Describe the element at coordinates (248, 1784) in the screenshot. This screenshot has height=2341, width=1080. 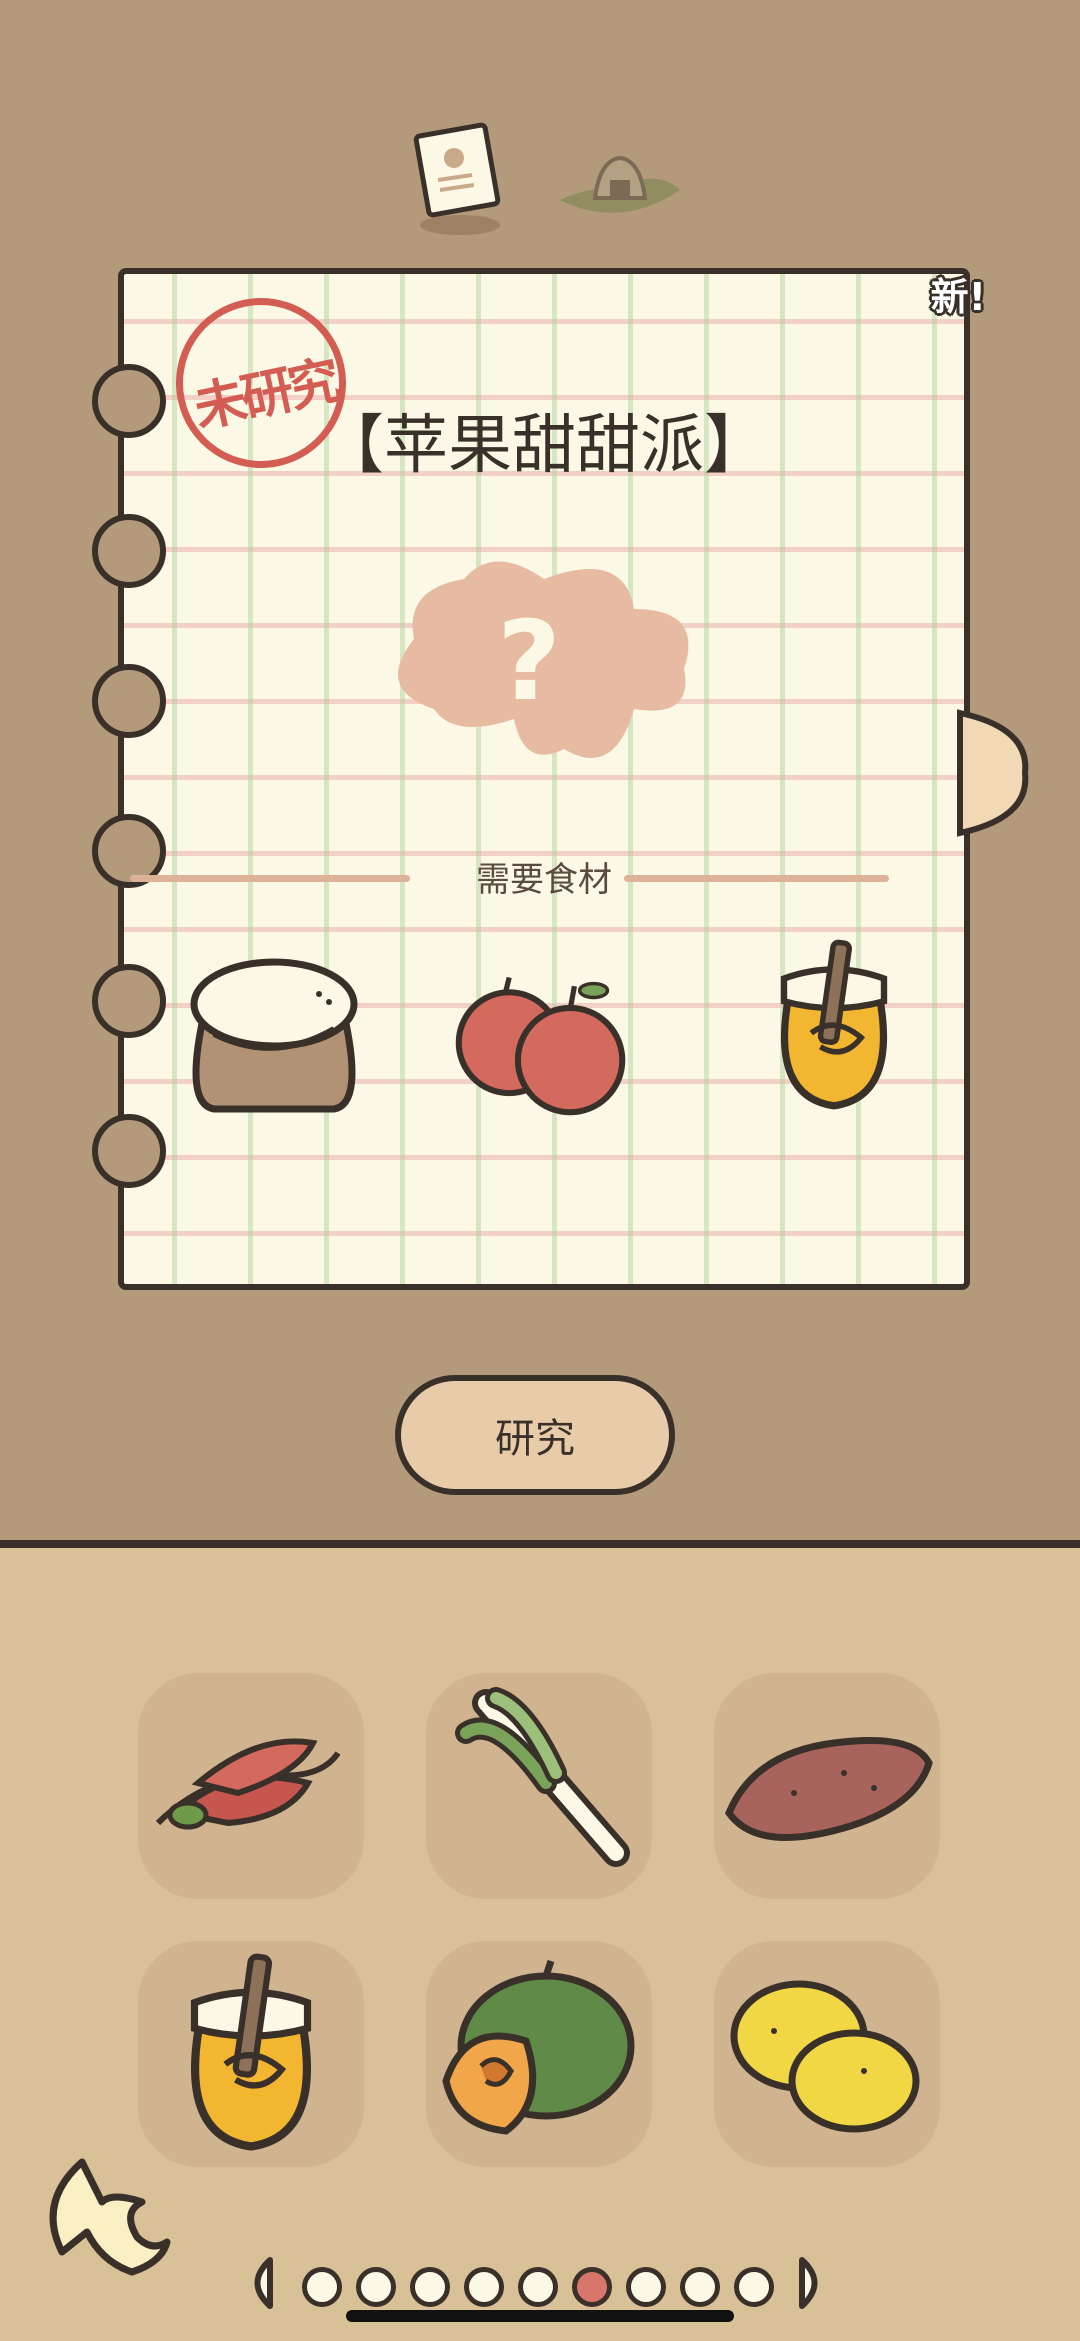
I see `chili-peppers-icon` at that location.